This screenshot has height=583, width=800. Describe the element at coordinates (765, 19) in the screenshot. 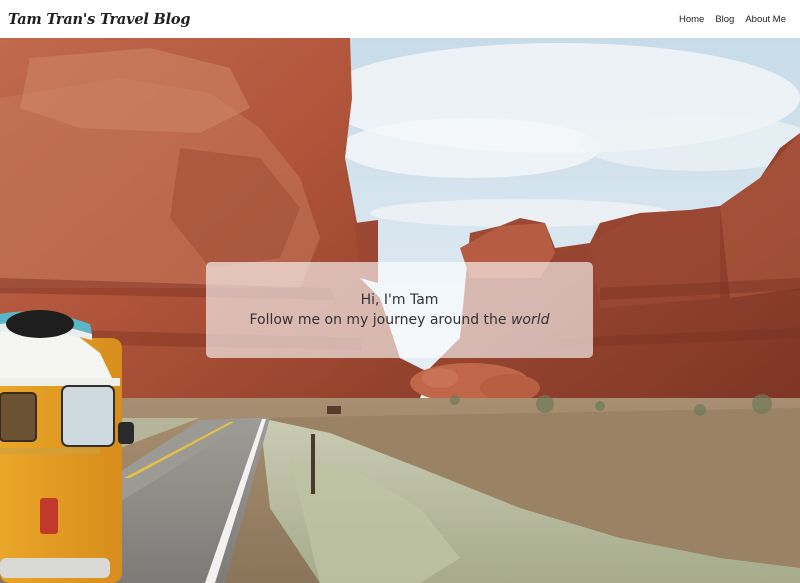

I see `nav-about-link: About Me` at that location.